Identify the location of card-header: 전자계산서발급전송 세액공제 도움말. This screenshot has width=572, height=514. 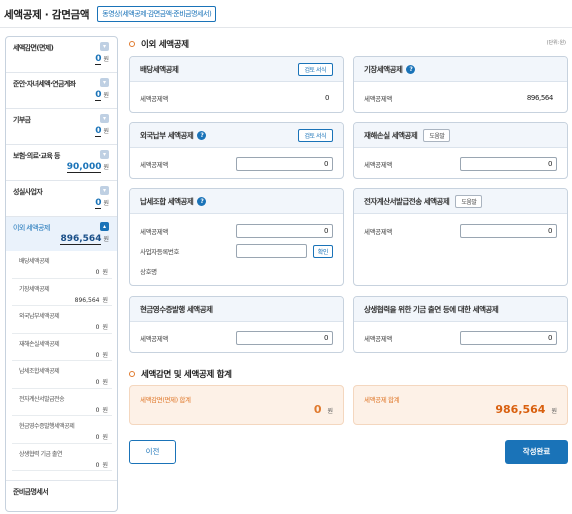
(460, 201).